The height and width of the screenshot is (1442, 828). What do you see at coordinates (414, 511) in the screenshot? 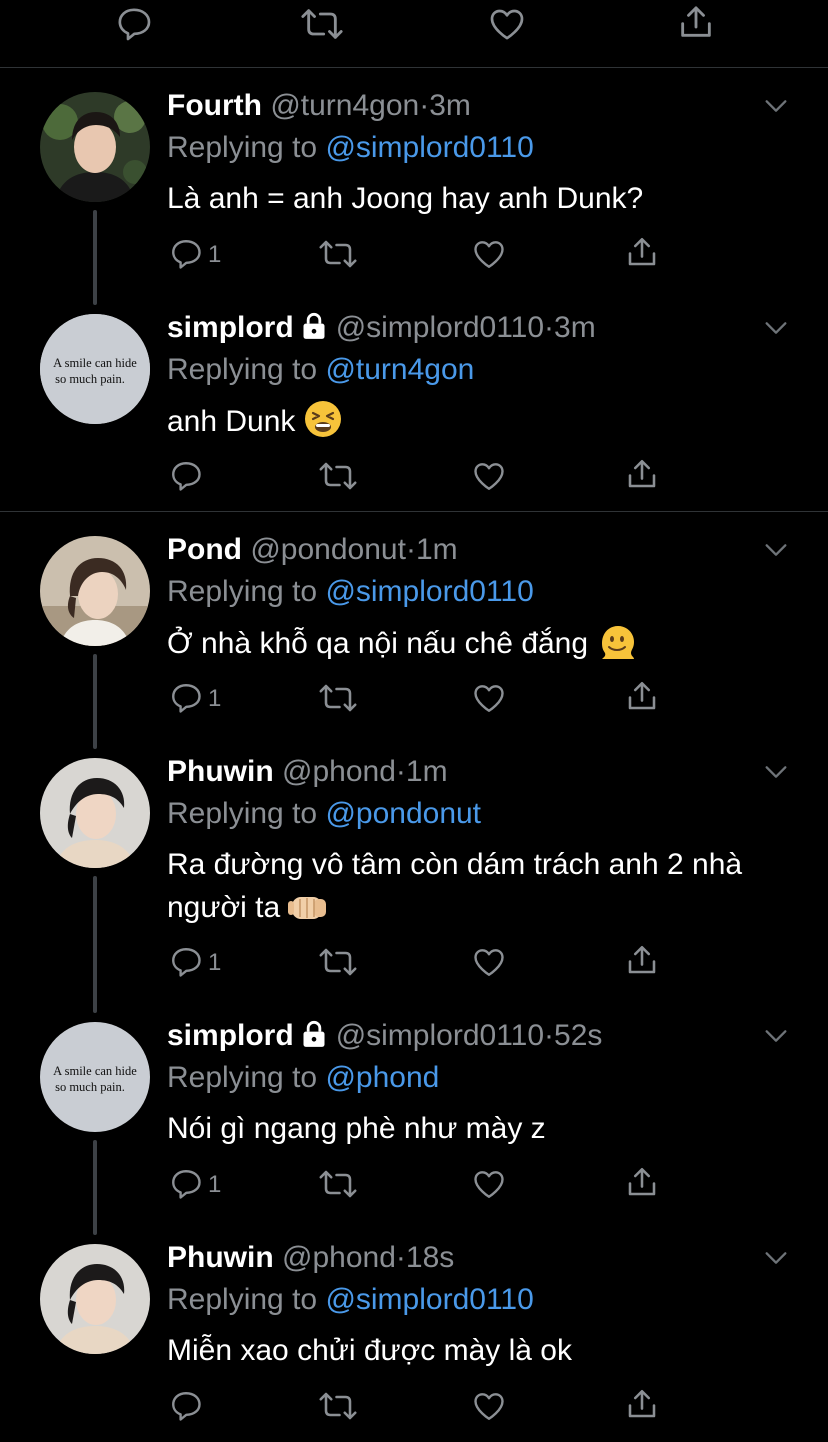
I see `divider` at bounding box center [414, 511].